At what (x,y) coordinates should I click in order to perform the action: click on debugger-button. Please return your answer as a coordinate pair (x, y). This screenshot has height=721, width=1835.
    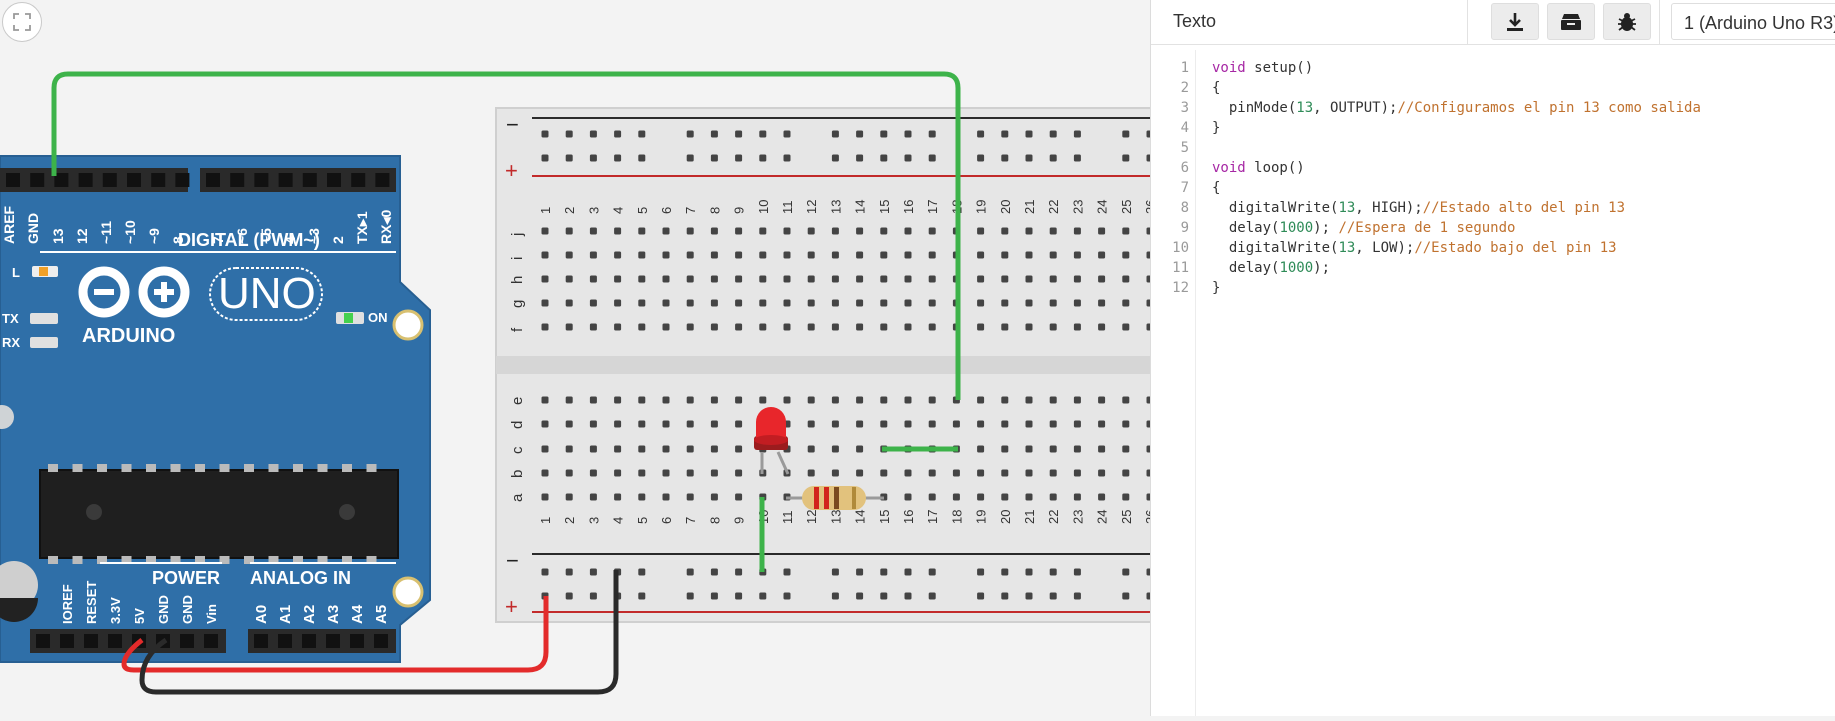
    Looking at the image, I should click on (1627, 21).